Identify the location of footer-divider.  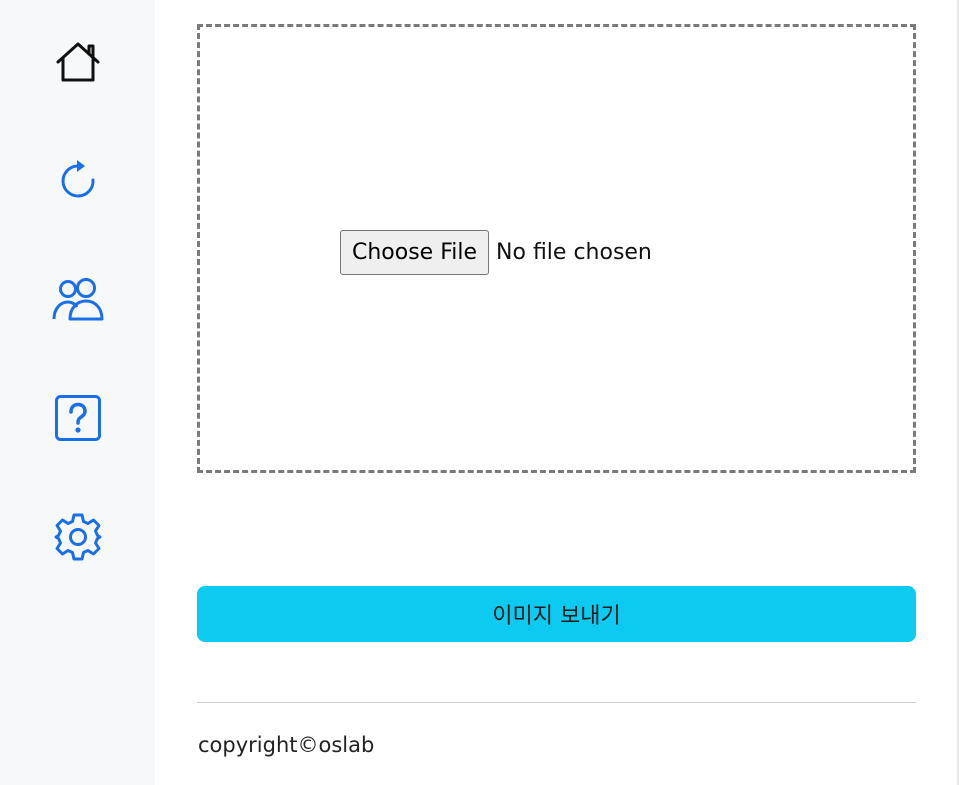
(556, 702).